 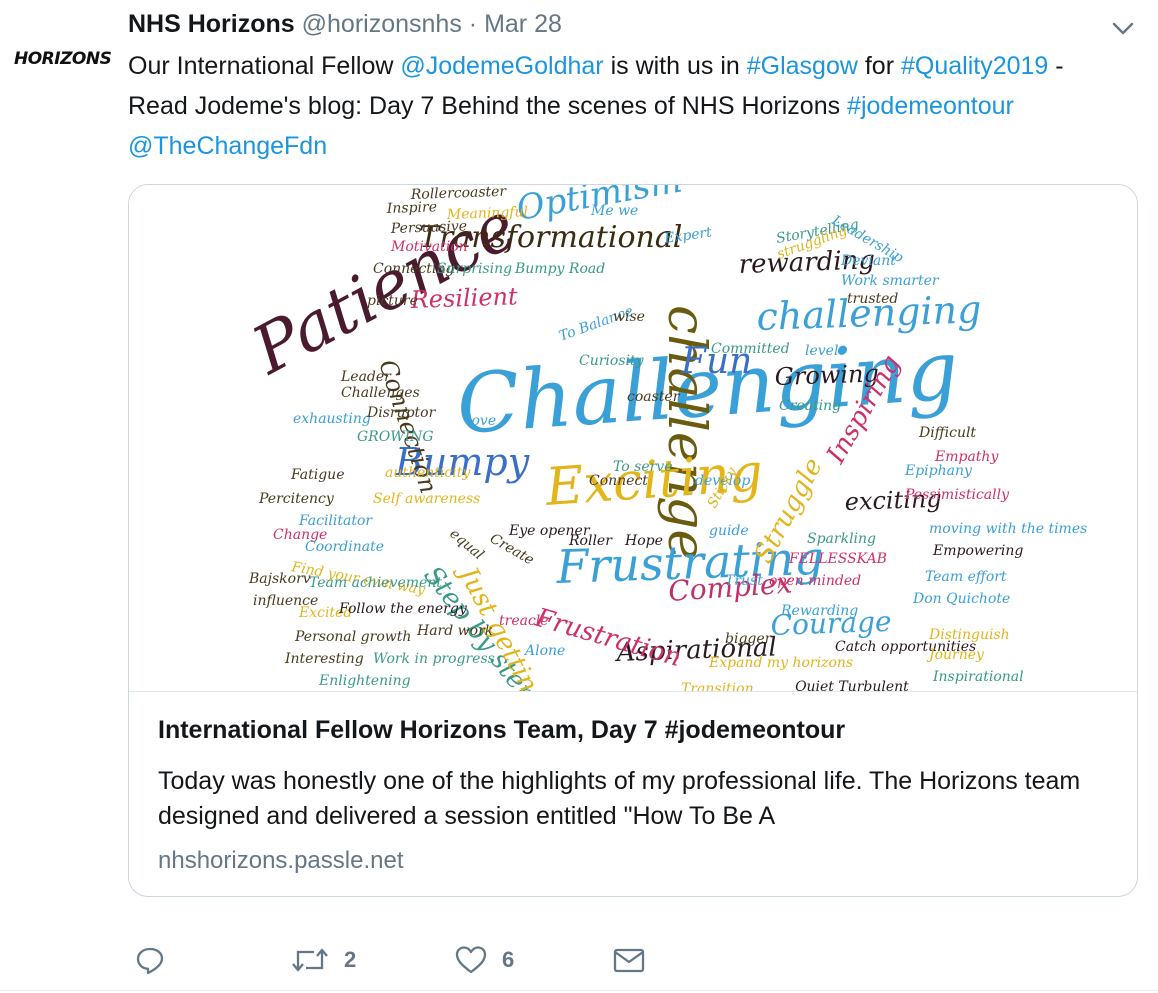 I want to click on word-cloud-word: Team achievement, so click(x=375, y=583).